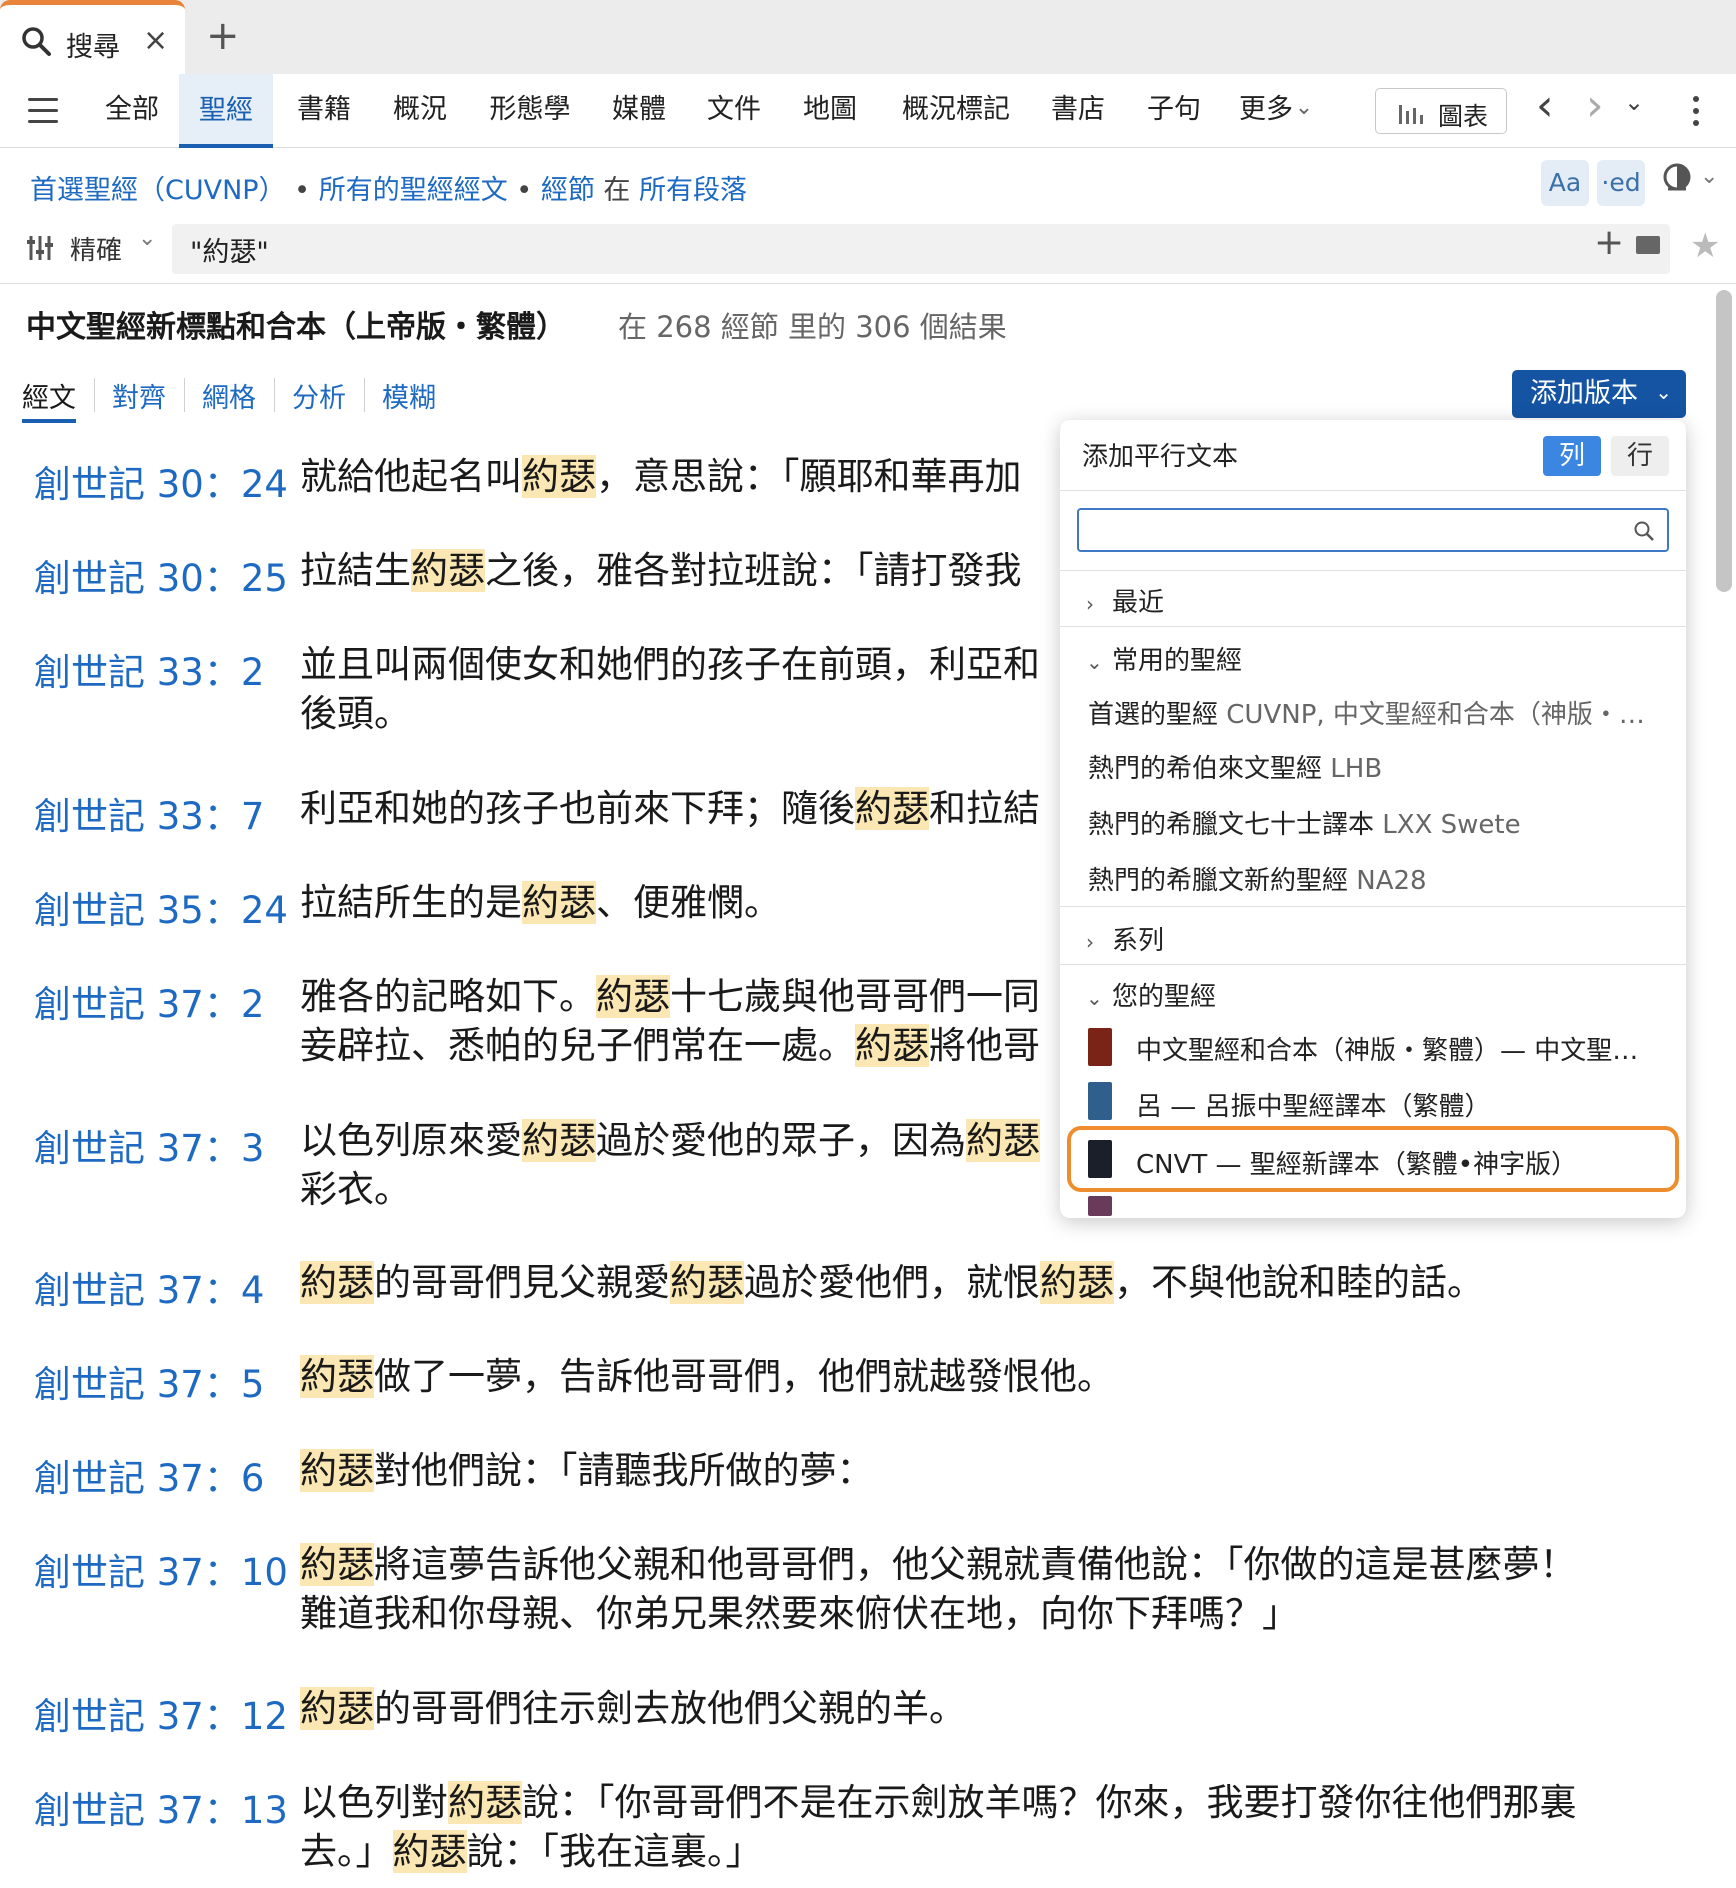 The height and width of the screenshot is (1888, 1736). I want to click on add-search-term-button: +, so click(1609, 242).